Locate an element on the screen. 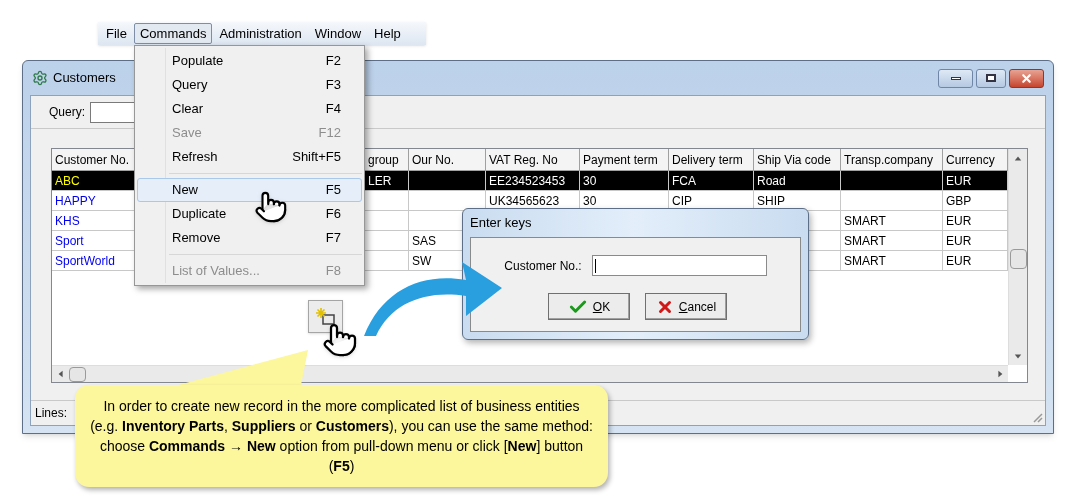 Image resolution: width=1077 pixels, height=497 pixels. menu-item: File is located at coordinates (116, 33).